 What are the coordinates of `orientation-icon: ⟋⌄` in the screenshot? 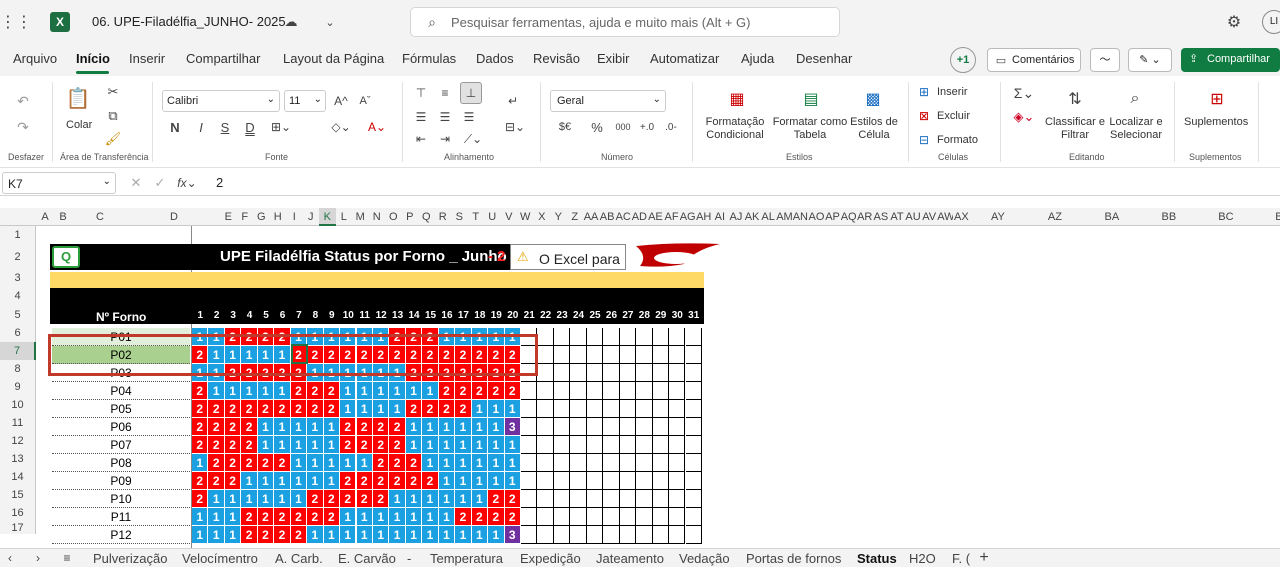 It's located at (473, 139).